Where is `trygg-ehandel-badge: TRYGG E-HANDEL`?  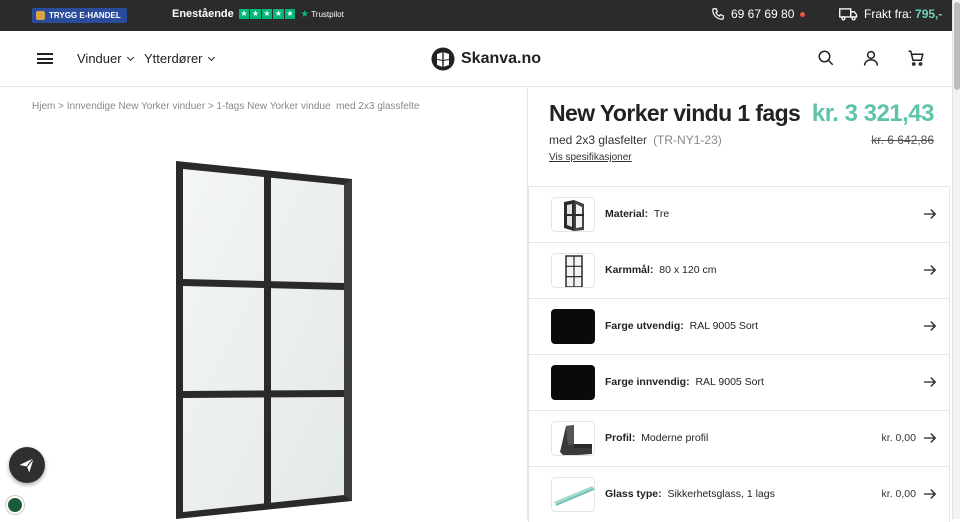 trygg-ehandel-badge: TRYGG E-HANDEL is located at coordinates (79, 15).